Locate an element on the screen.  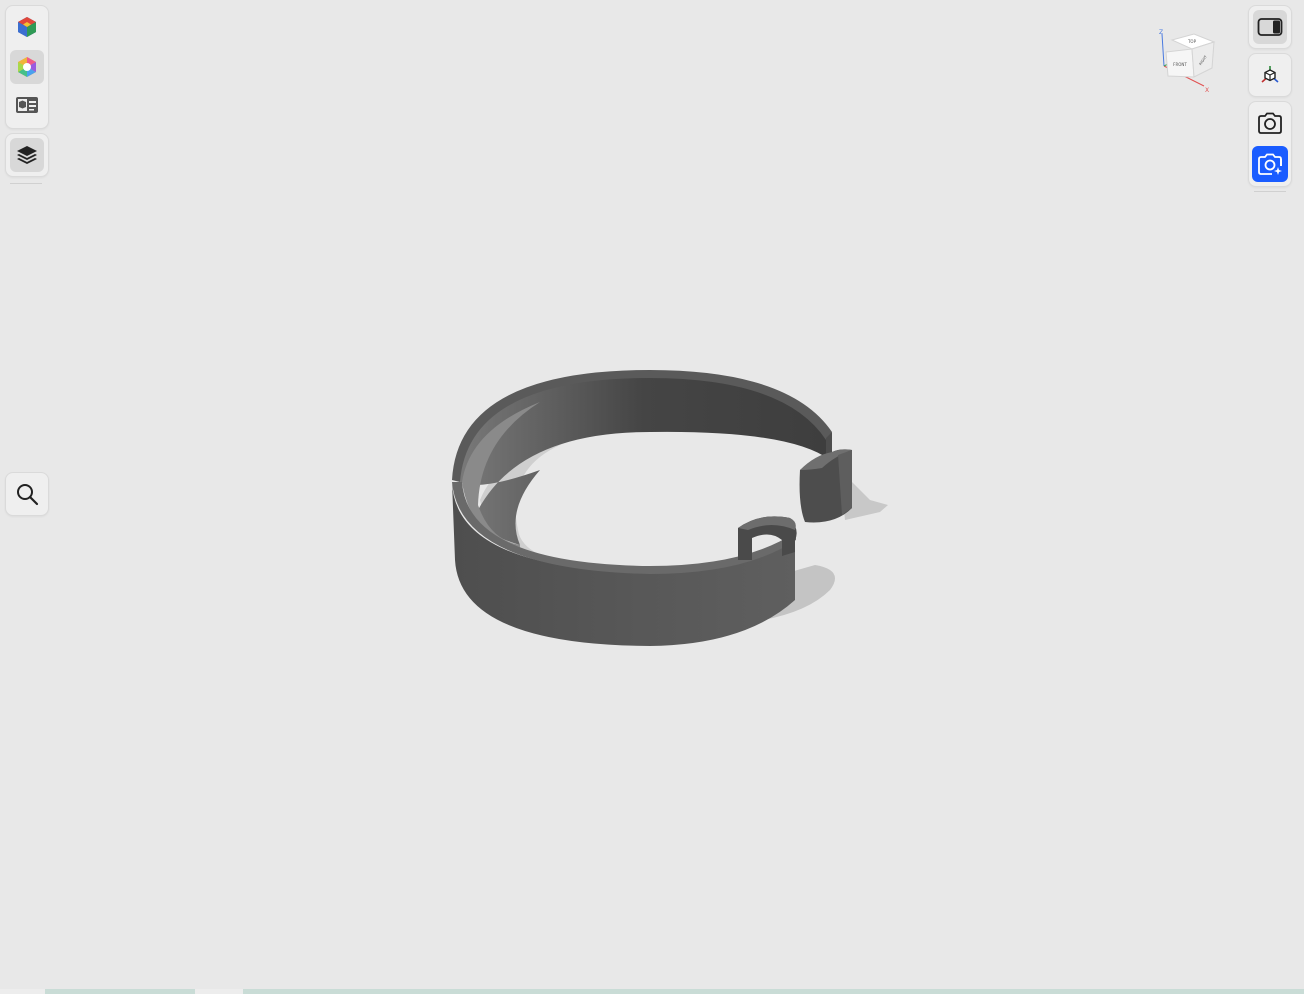
bottom-progress-strip is located at coordinates (652, 991).